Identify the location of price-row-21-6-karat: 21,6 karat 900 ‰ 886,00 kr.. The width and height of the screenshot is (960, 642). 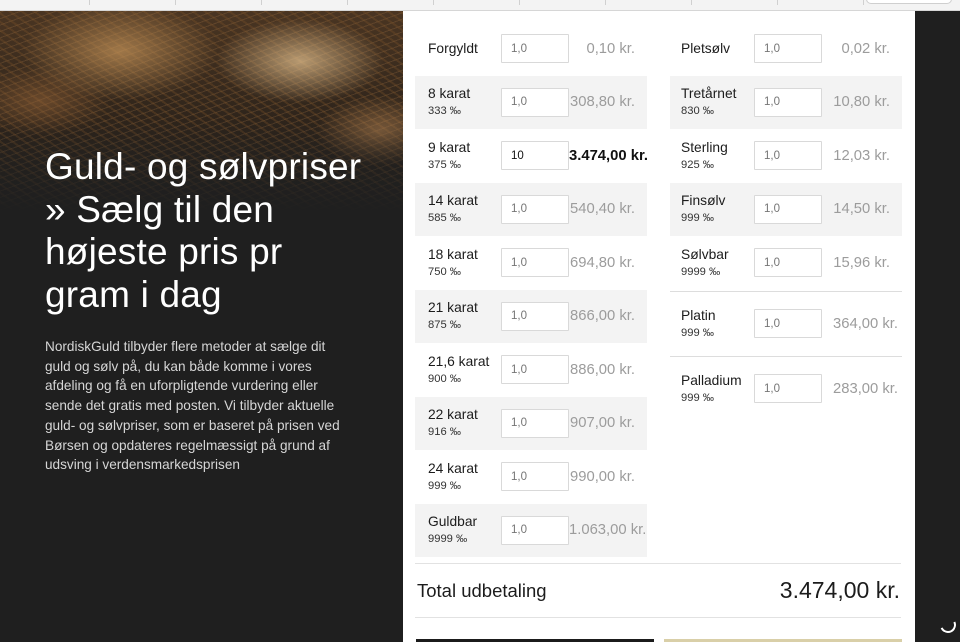
(531, 370).